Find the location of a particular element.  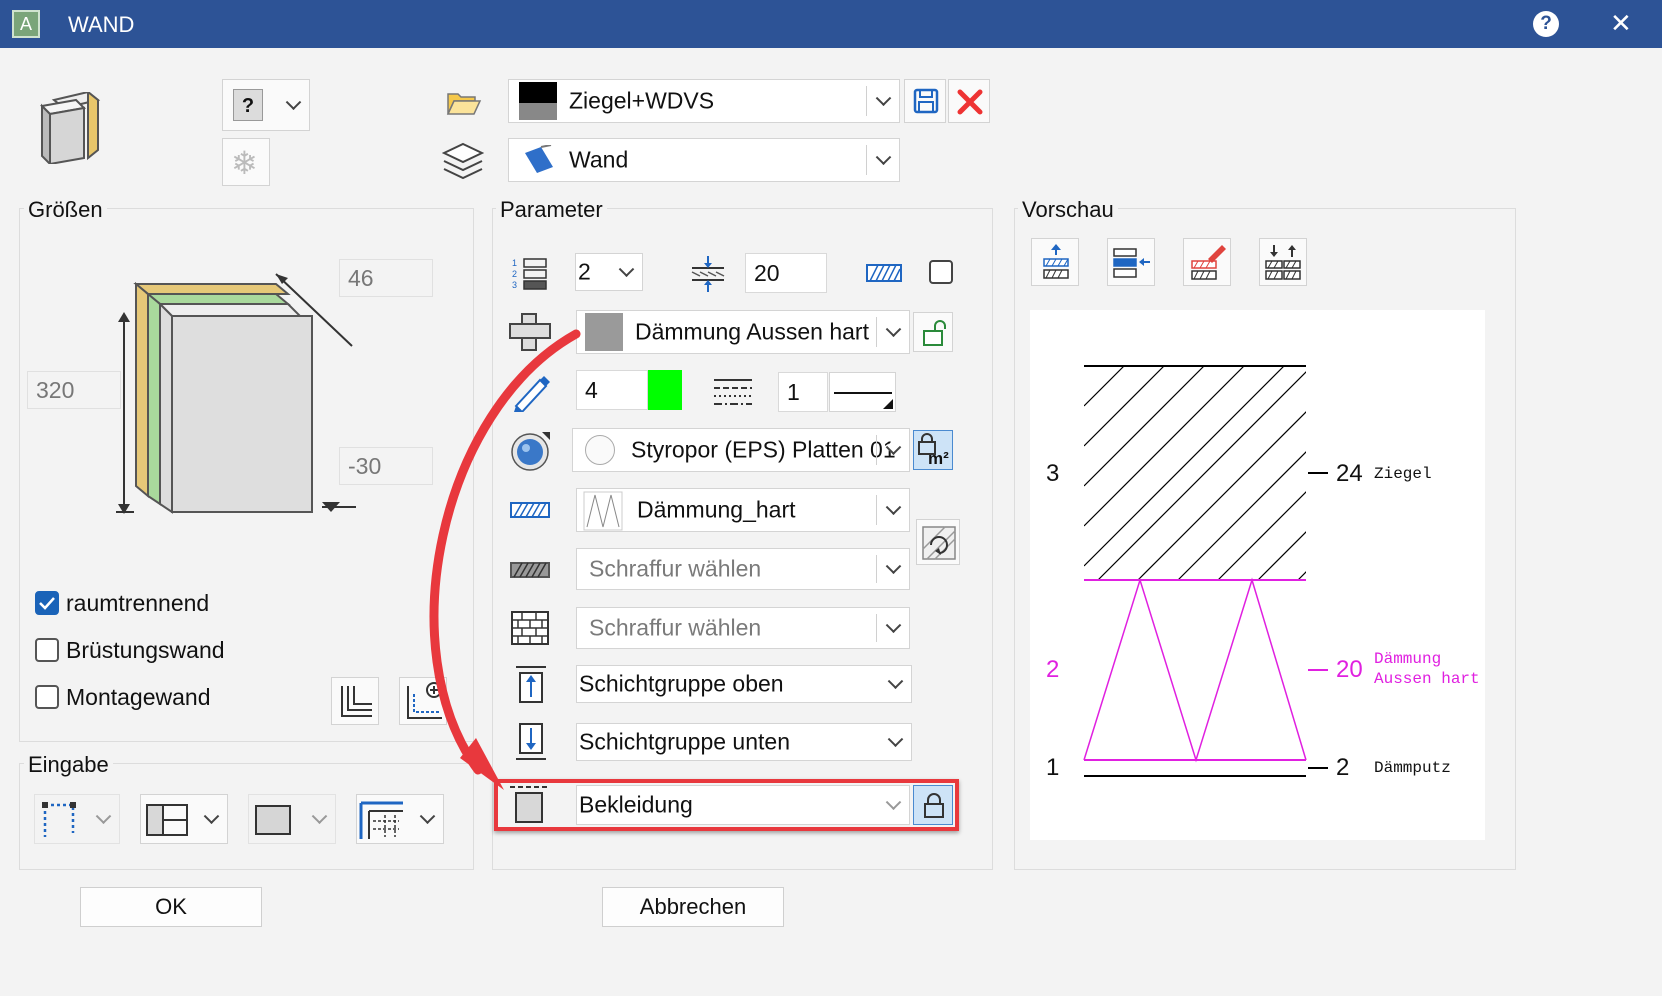

hatch-value: Dämmung_hart is located at coordinates (716, 509).